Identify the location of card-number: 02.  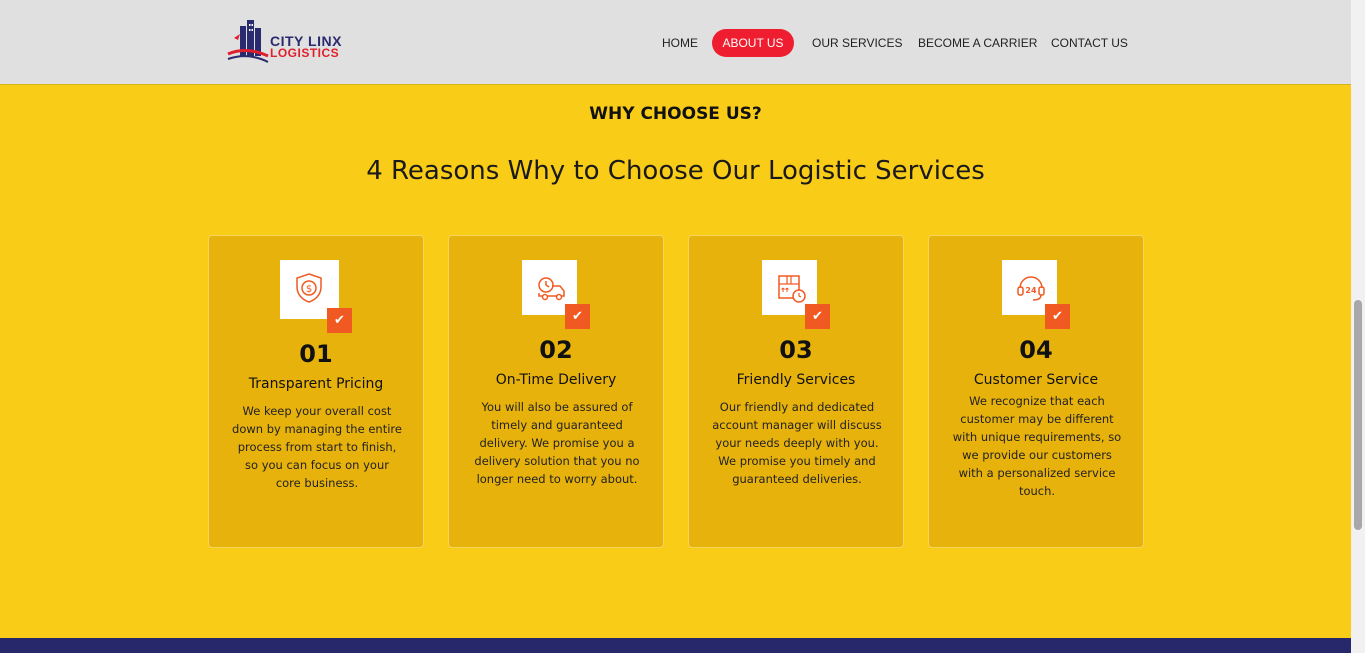
(556, 350).